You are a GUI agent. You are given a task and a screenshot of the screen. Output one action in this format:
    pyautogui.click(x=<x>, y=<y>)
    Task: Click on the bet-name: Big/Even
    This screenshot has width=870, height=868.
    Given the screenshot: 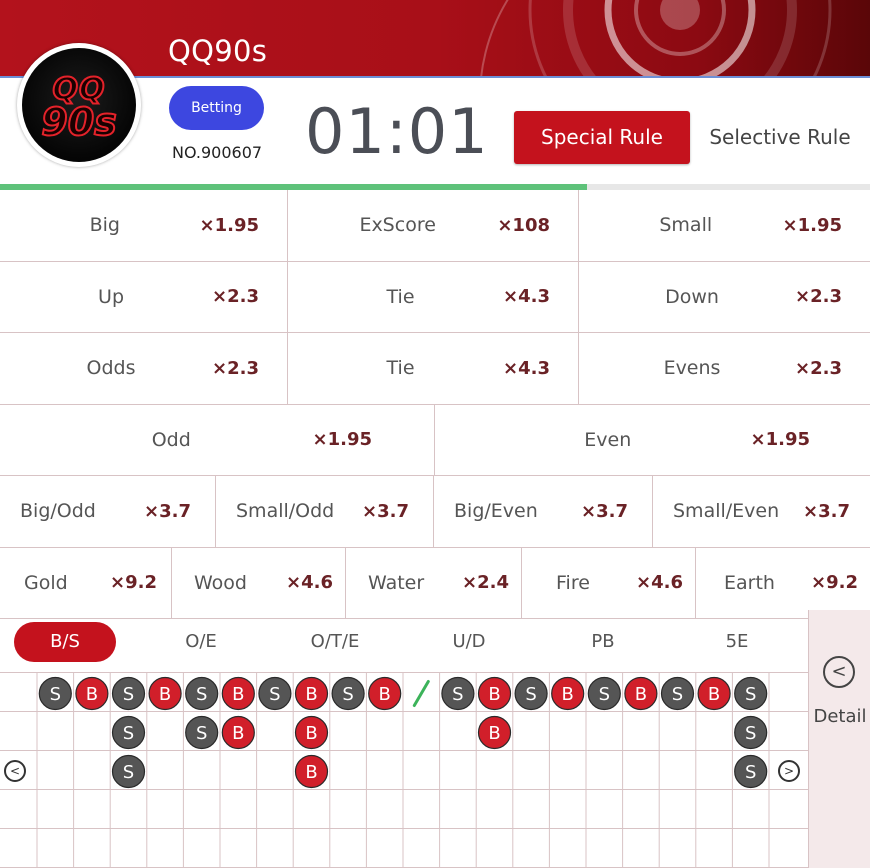 What is the action you would take?
    pyautogui.click(x=496, y=511)
    